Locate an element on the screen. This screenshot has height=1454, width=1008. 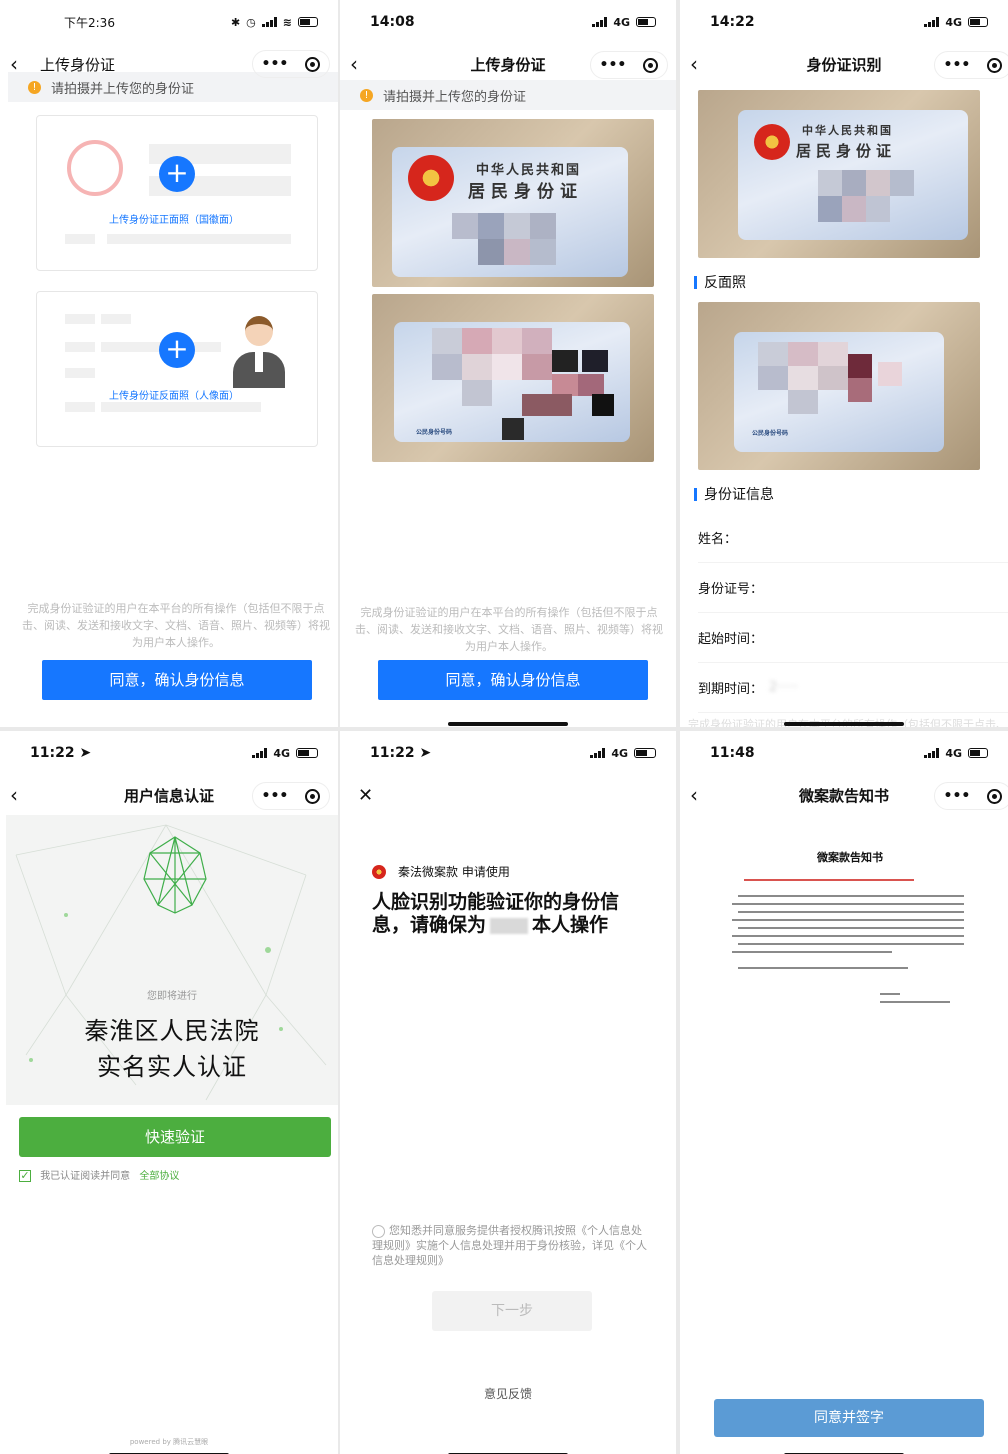
add-back-icon: + is located at coordinates (177, 350).